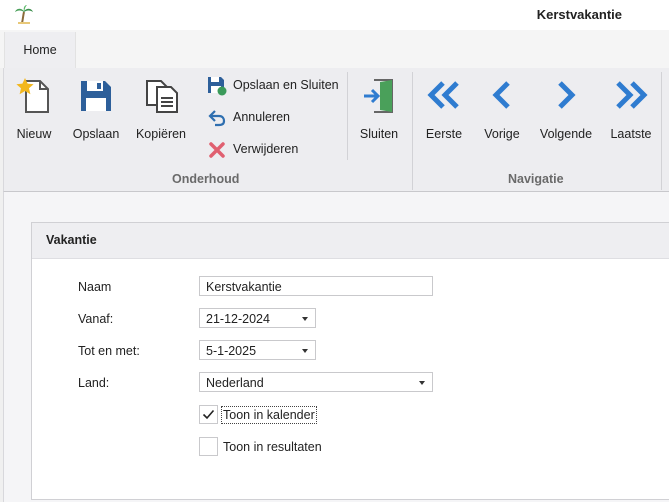 The height and width of the screenshot is (502, 669). I want to click on tab-home: Home, so click(40, 50).